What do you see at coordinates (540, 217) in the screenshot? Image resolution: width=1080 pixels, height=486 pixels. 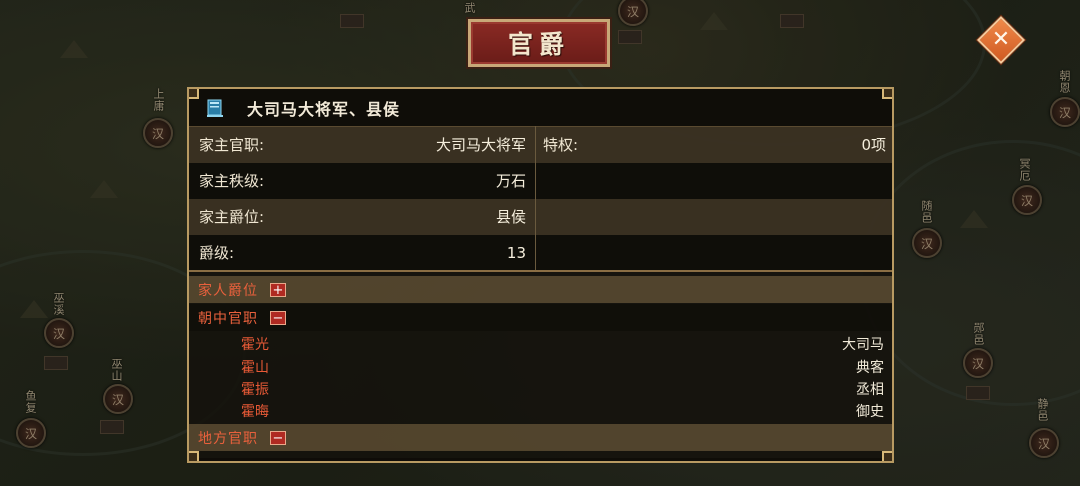 I see `info-row: 家主爵位: 县侯` at bounding box center [540, 217].